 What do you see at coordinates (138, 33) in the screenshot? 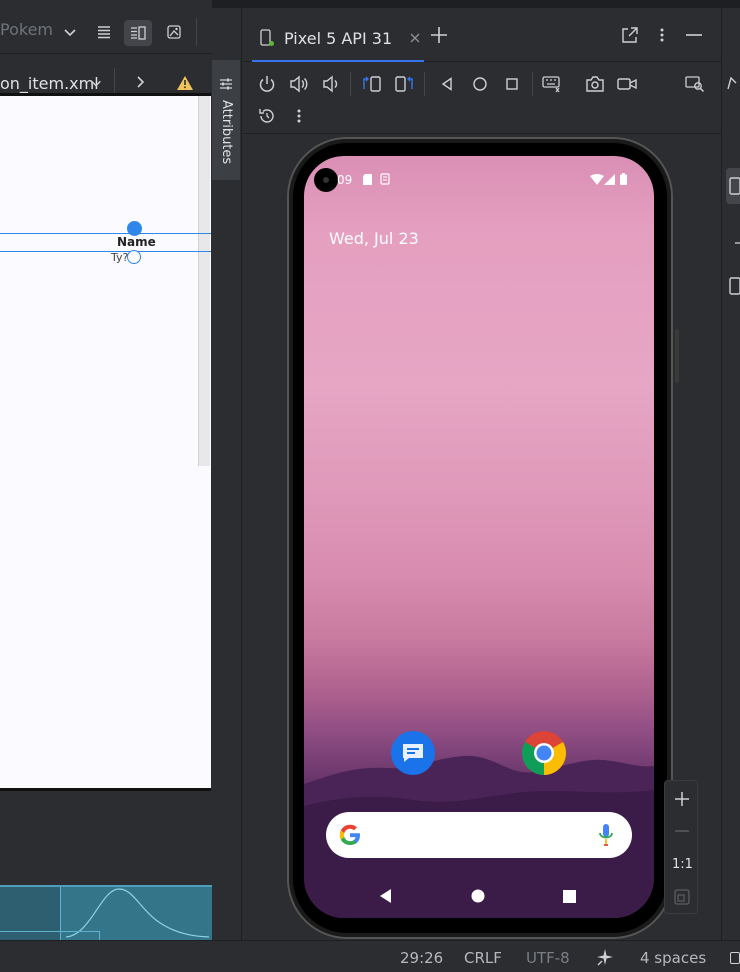
I see `split-view-icon` at bounding box center [138, 33].